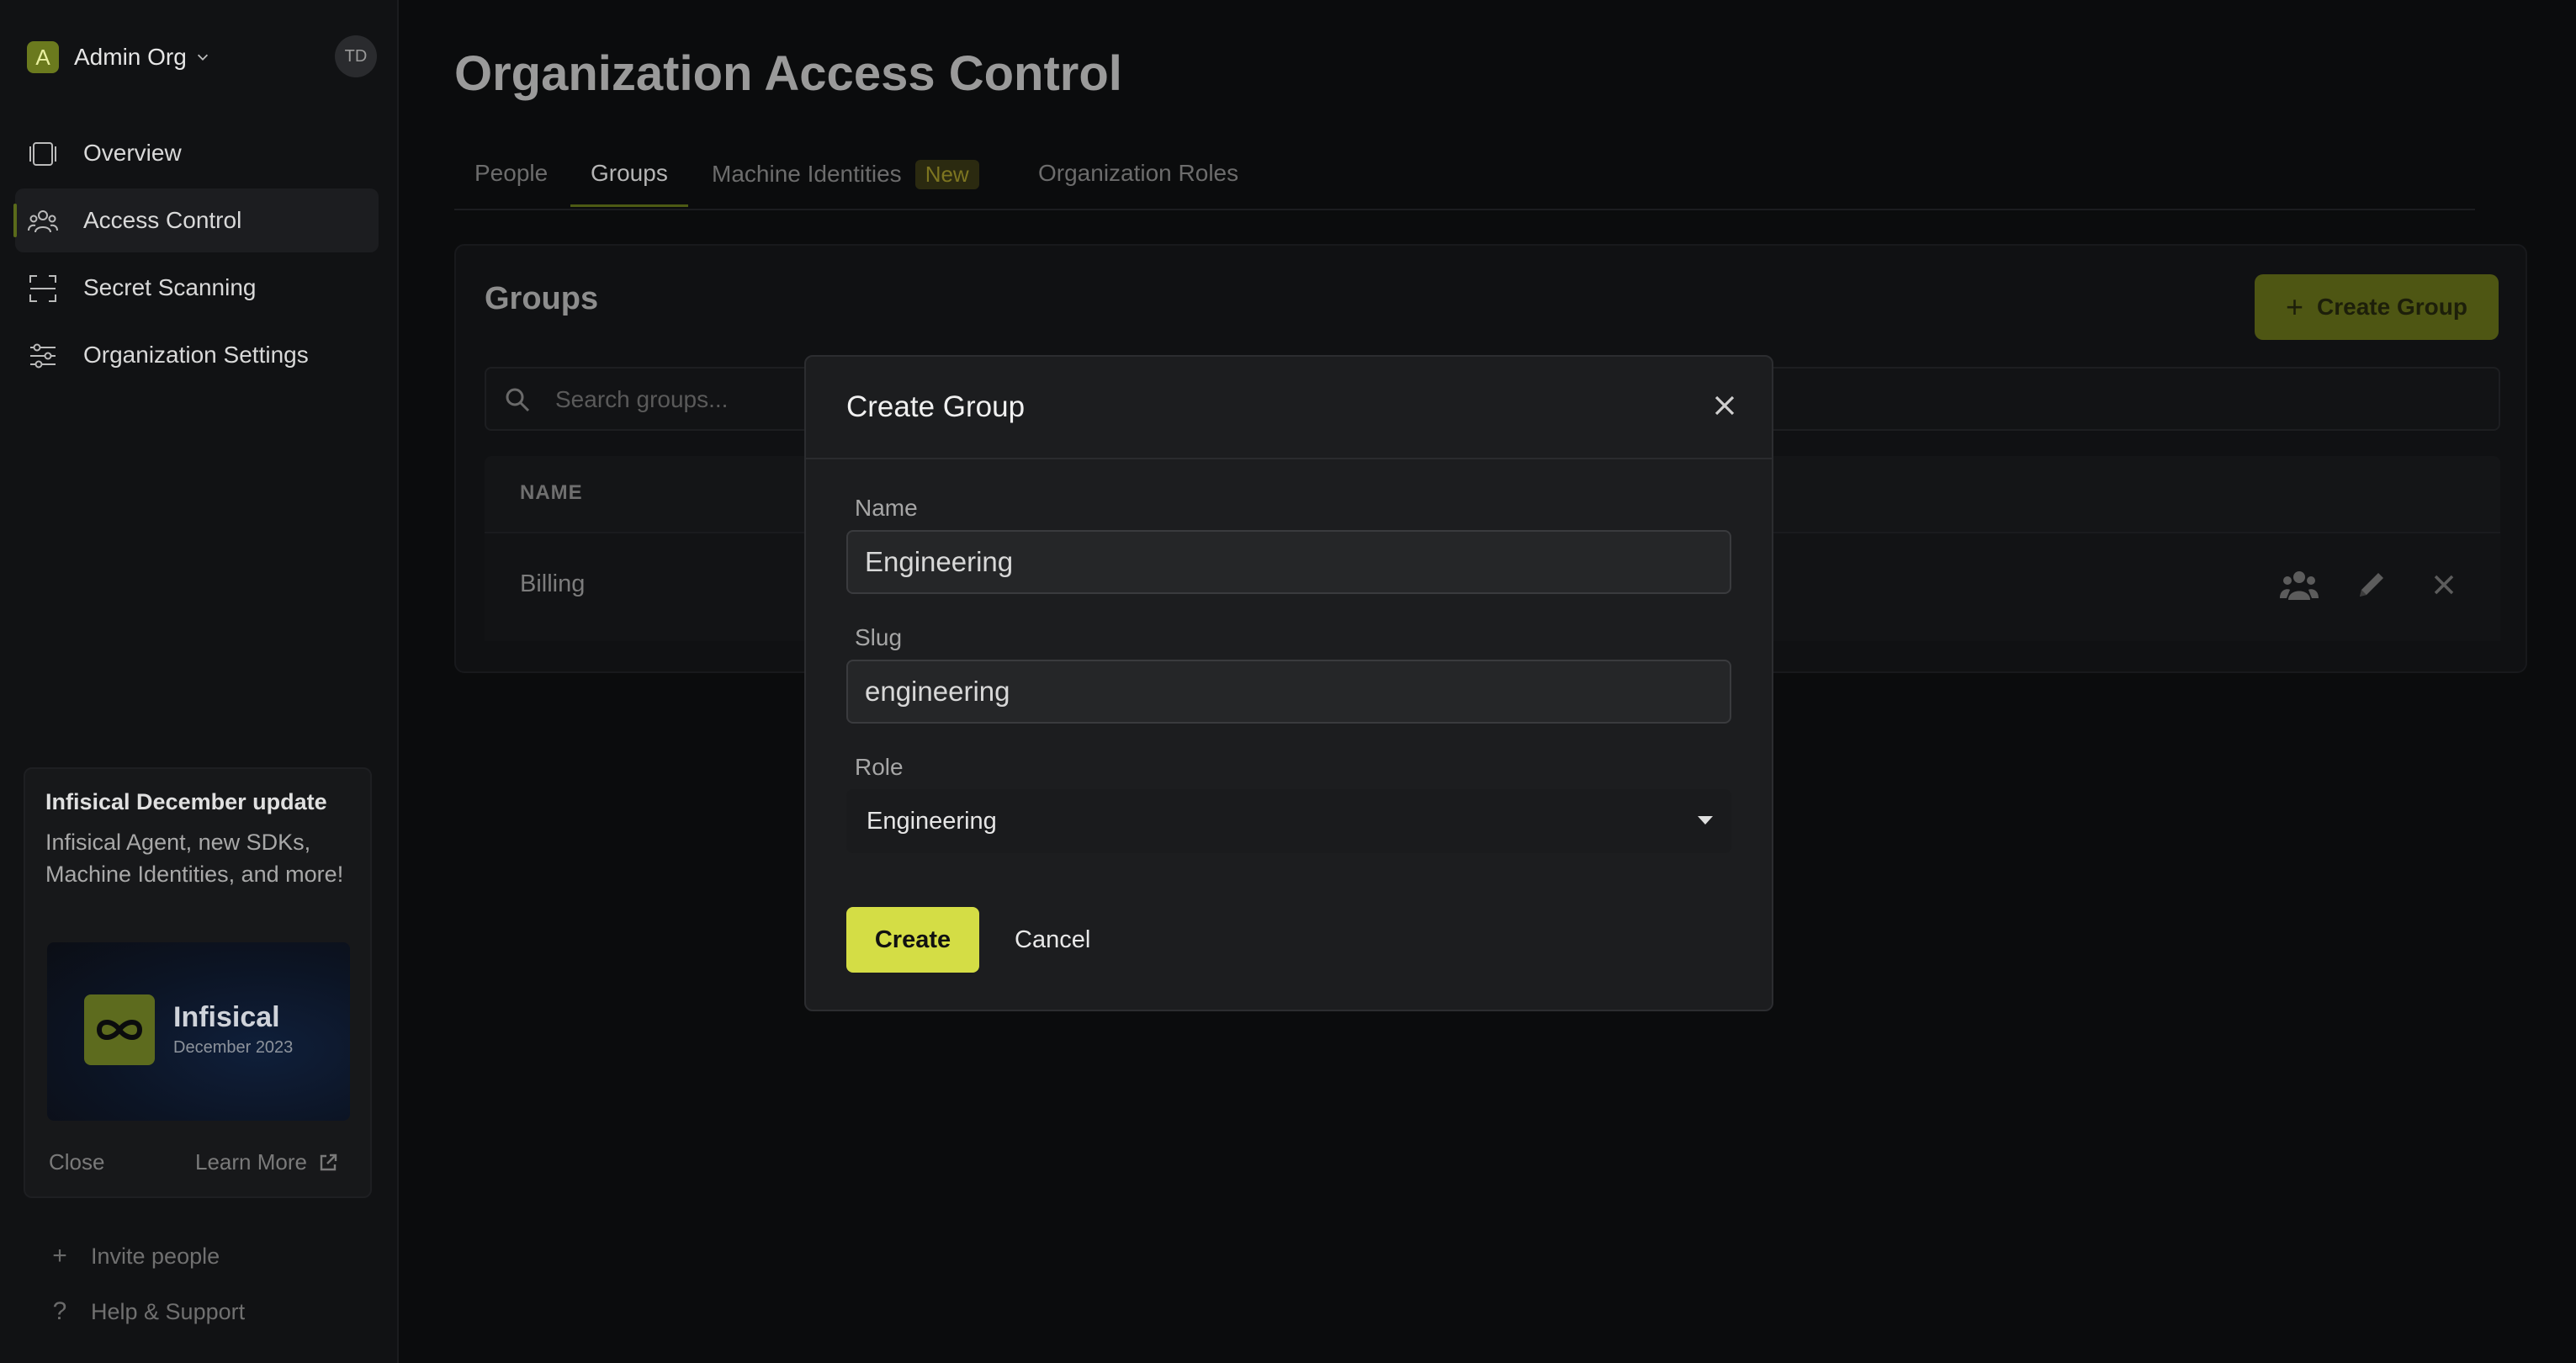  I want to click on update-image: Infisical December 2023, so click(199, 1032).